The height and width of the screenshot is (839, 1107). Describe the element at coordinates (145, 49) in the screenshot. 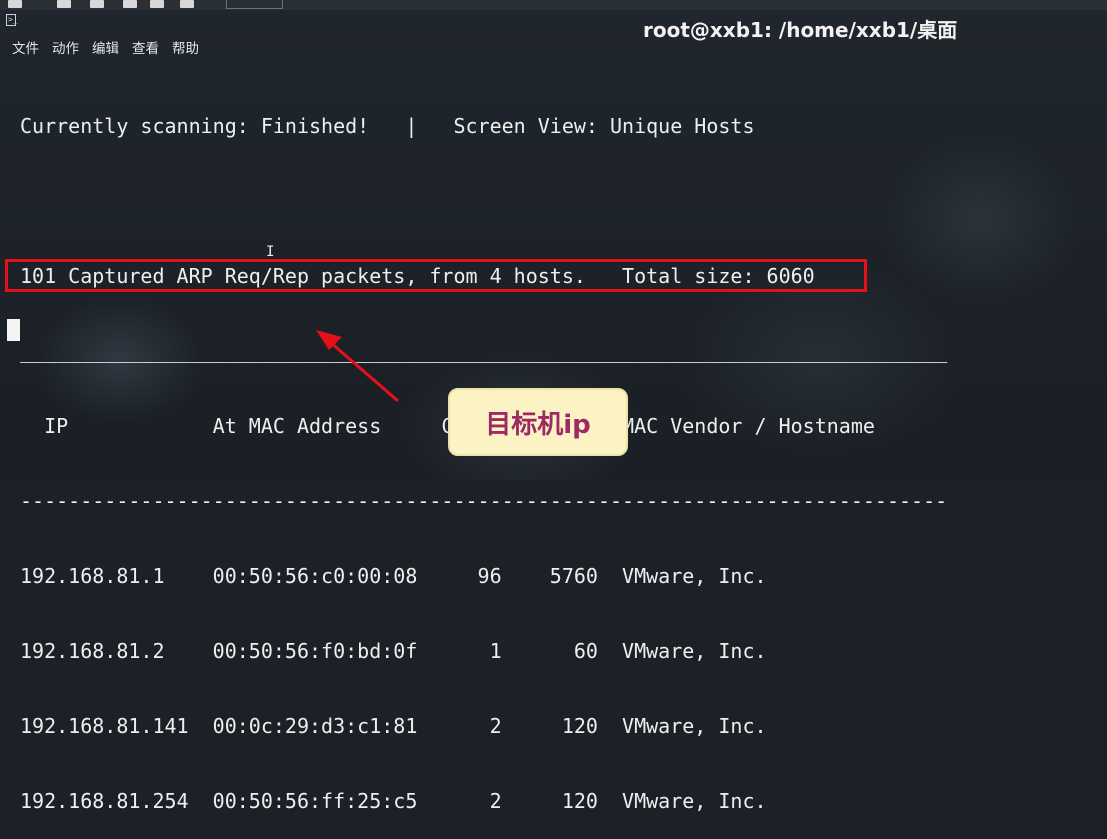

I see `menu-view: 查看` at that location.